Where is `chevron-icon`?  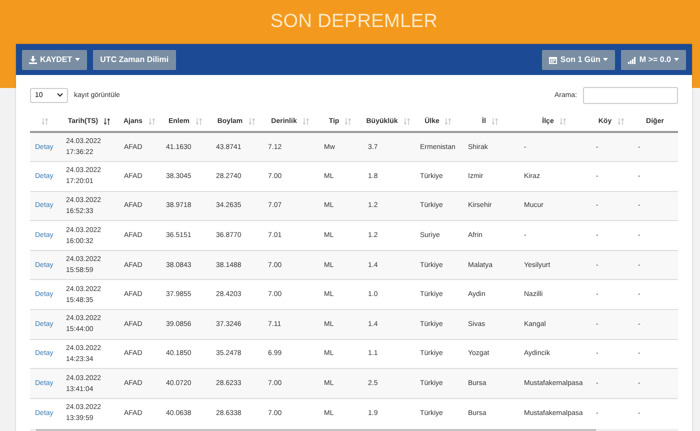
chevron-icon is located at coordinates (60, 95).